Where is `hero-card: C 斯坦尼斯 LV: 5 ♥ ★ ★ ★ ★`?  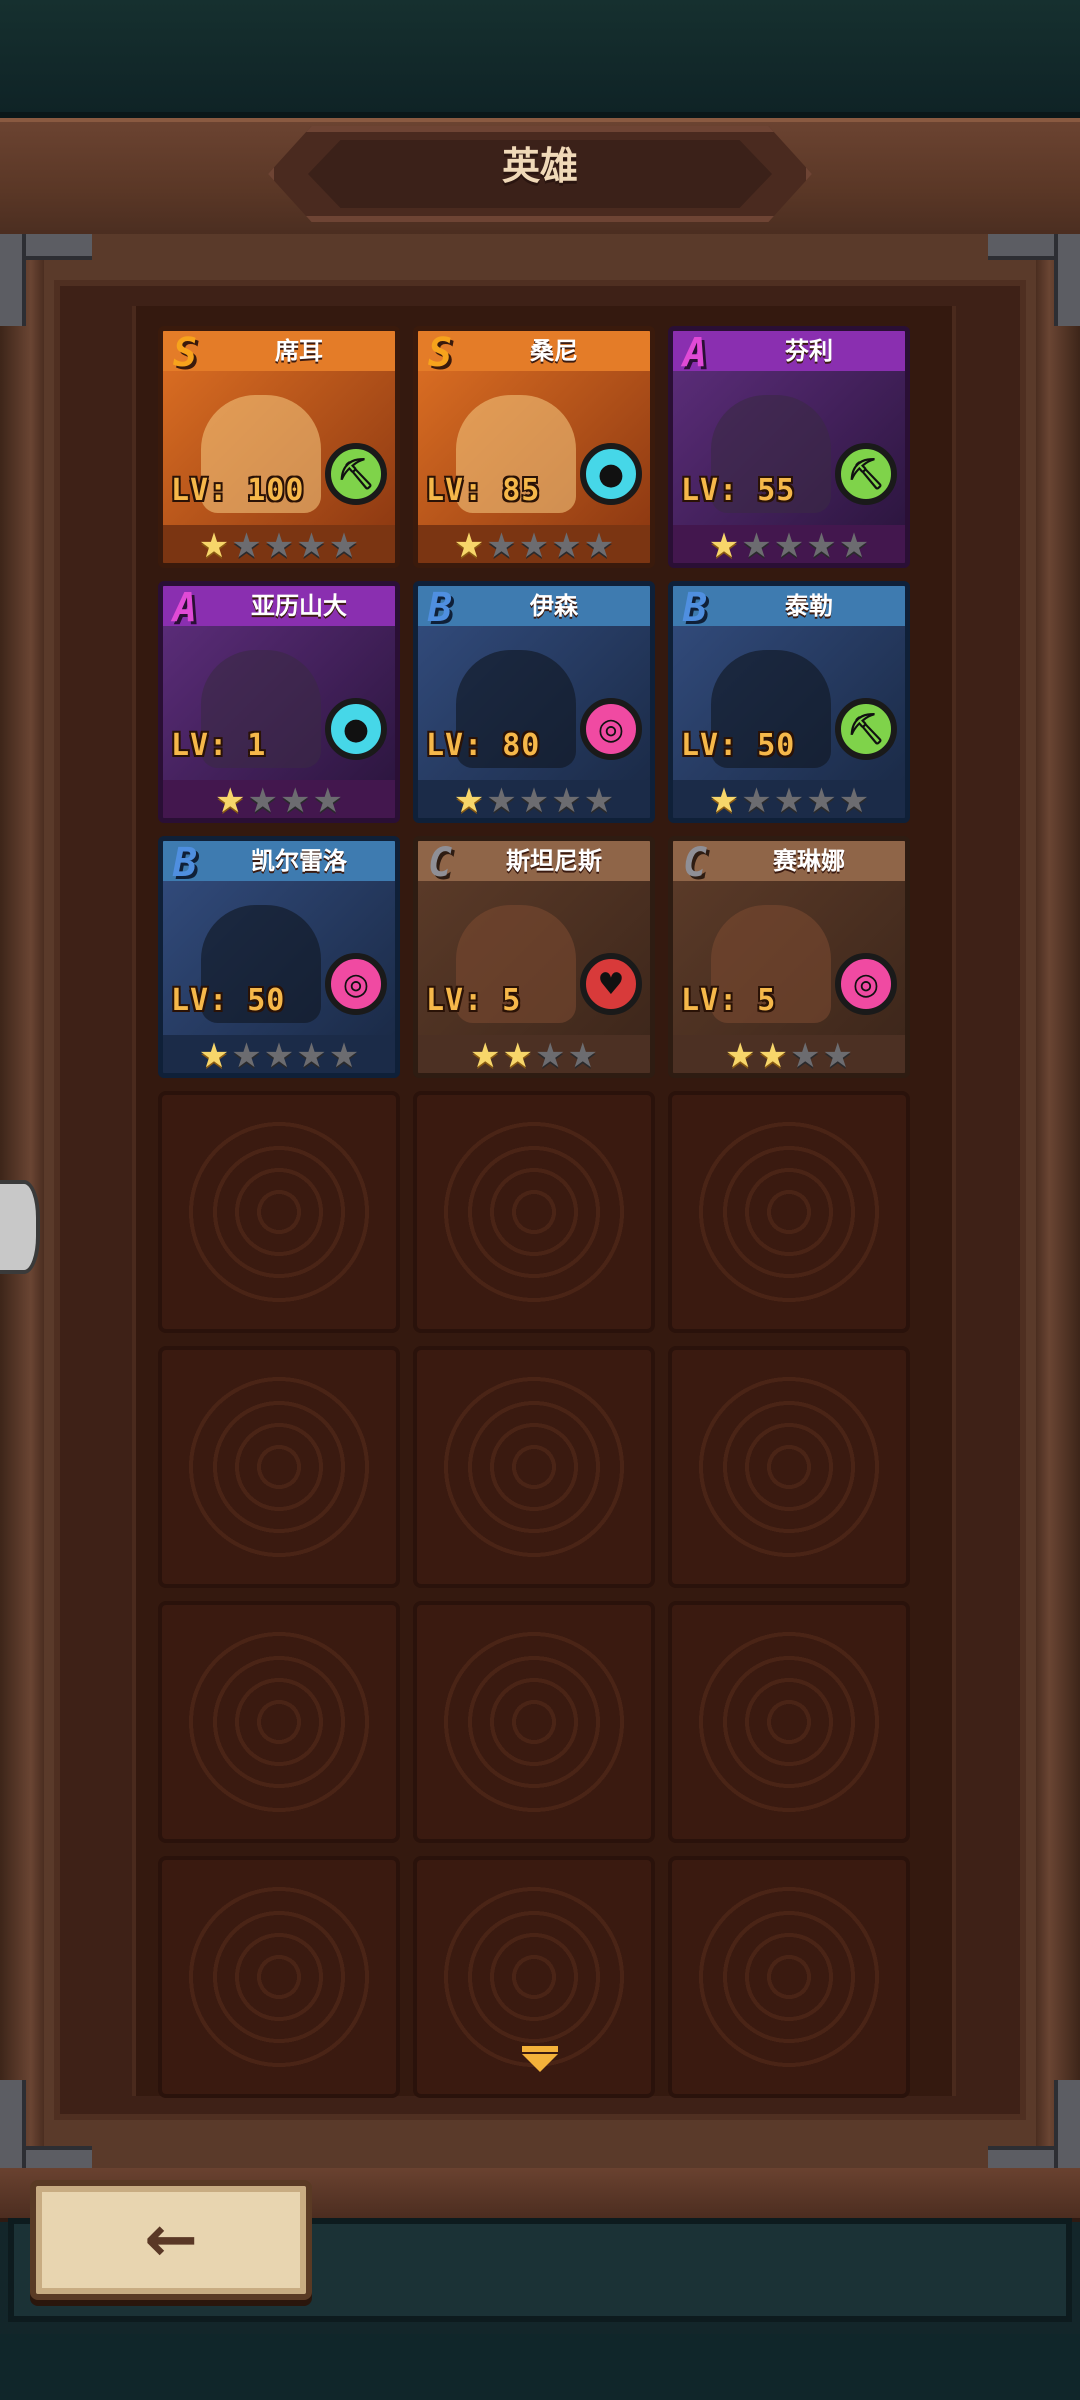 hero-card: C 斯坦尼斯 LV: 5 ♥ ★ ★ ★ ★ is located at coordinates (534, 957).